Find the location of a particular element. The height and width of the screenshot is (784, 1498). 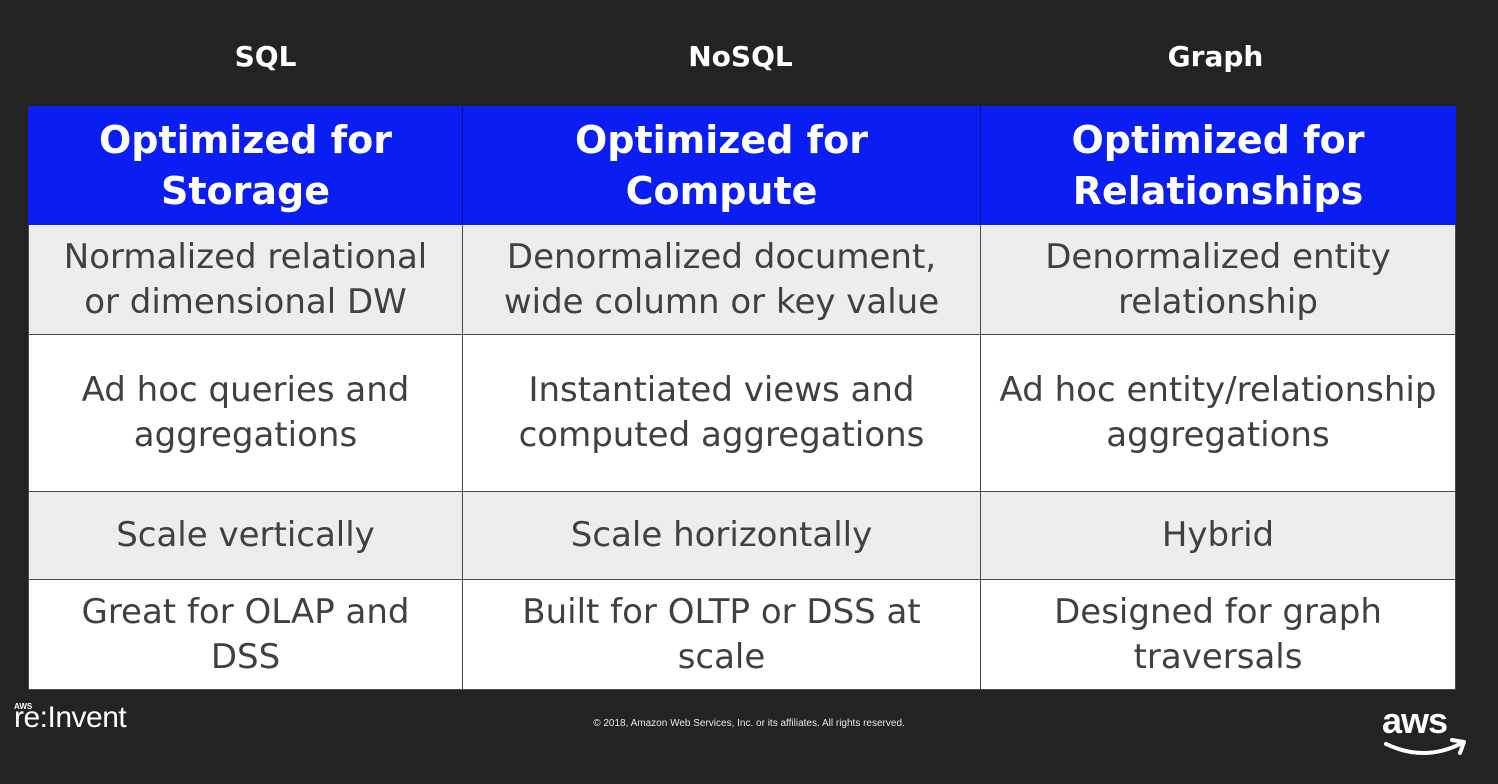

aws-logo: aws is located at coordinates (1427, 731).